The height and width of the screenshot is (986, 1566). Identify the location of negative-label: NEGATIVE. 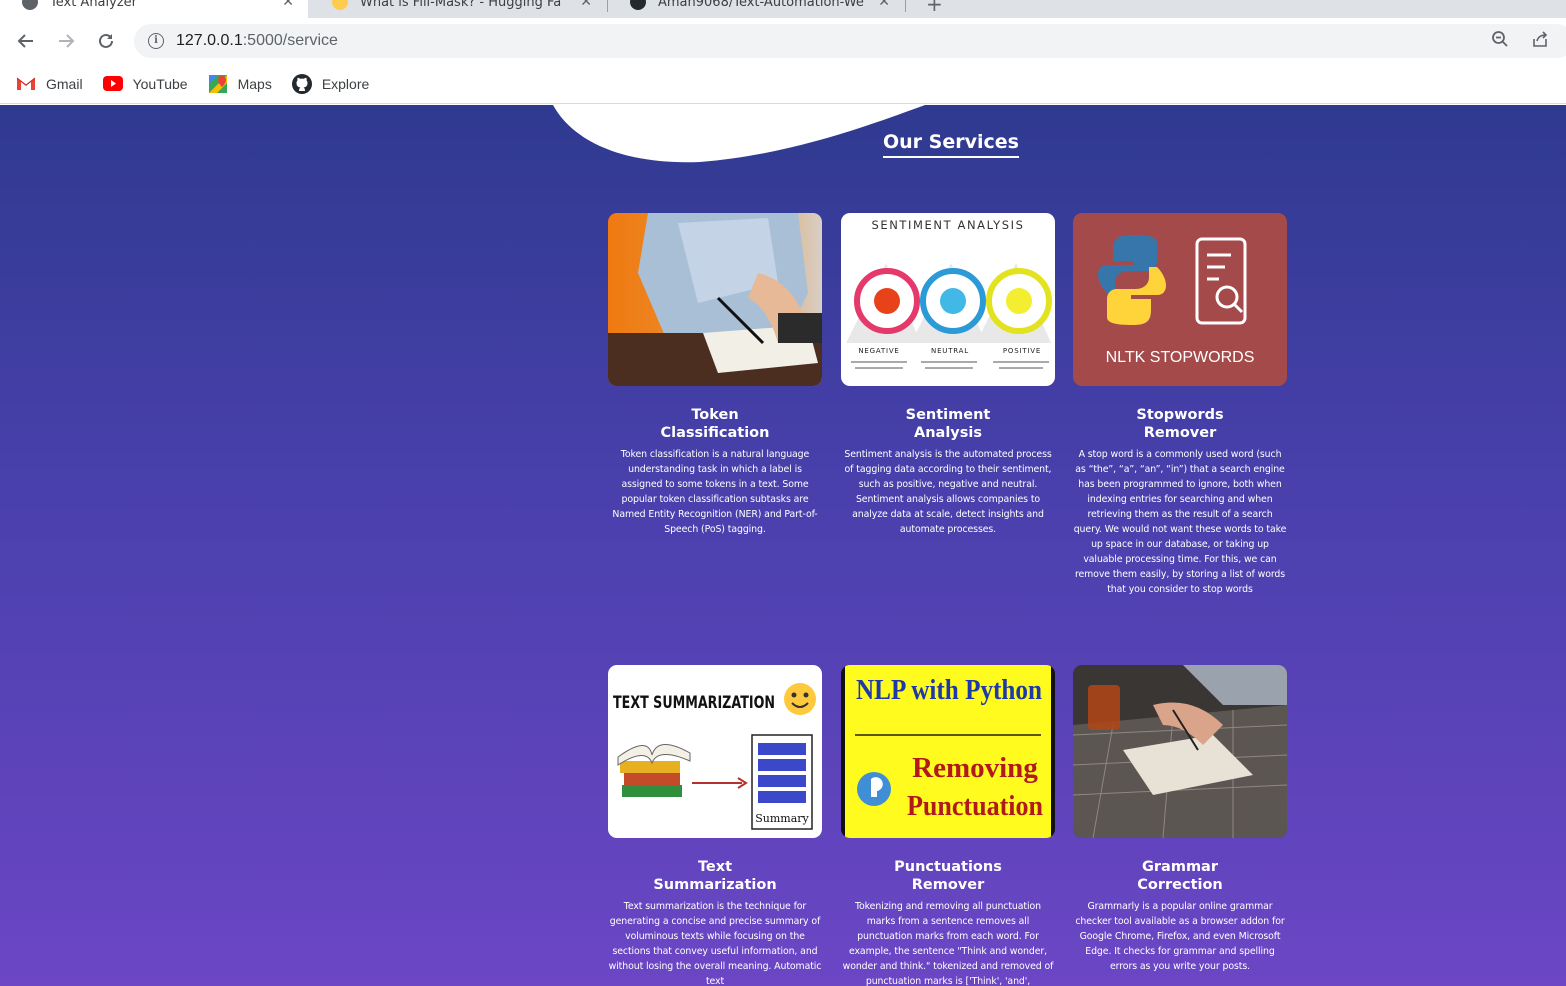
(878, 351).